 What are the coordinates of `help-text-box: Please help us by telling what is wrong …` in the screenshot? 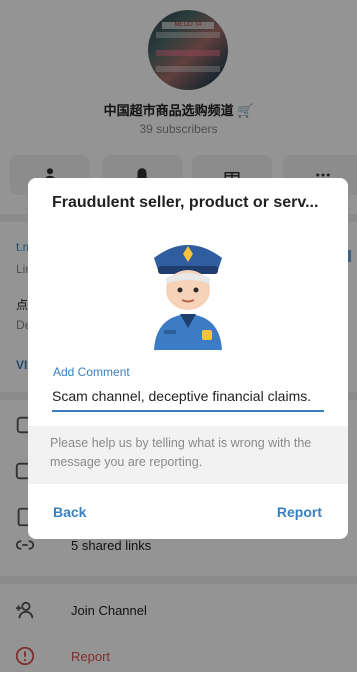 It's located at (188, 455).